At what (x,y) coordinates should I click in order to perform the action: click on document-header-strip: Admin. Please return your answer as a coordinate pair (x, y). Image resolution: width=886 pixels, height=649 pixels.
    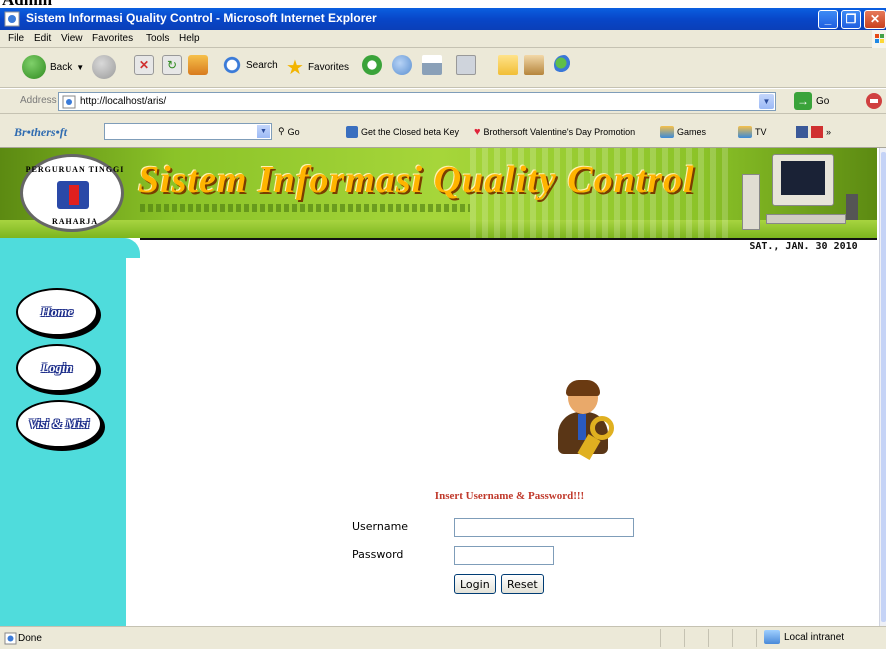
    Looking at the image, I should click on (443, 4).